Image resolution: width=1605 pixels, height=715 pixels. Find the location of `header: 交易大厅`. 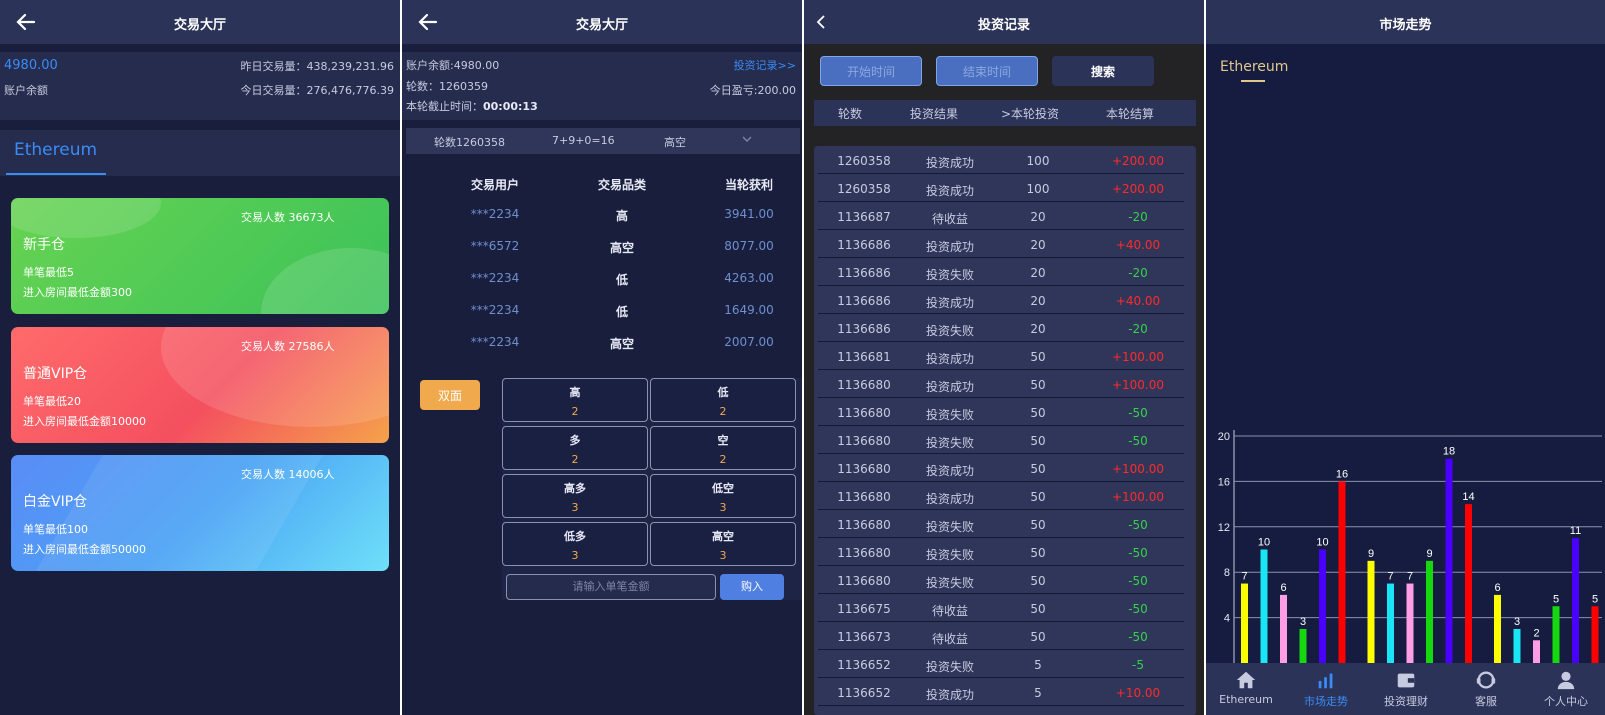

header: 交易大厅 is located at coordinates (200, 22).